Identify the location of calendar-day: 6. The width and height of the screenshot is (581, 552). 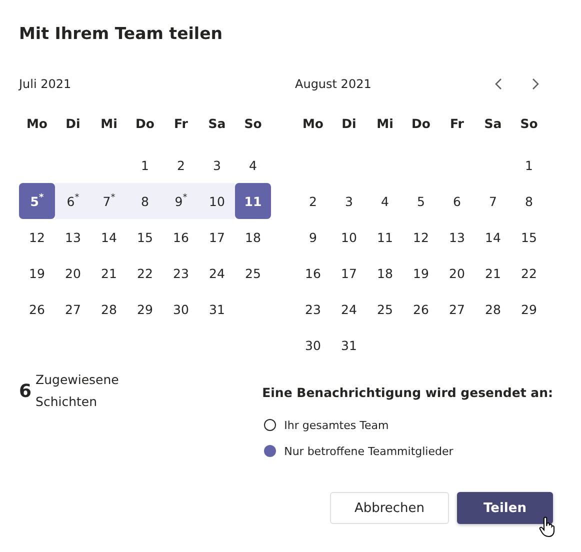
(457, 201).